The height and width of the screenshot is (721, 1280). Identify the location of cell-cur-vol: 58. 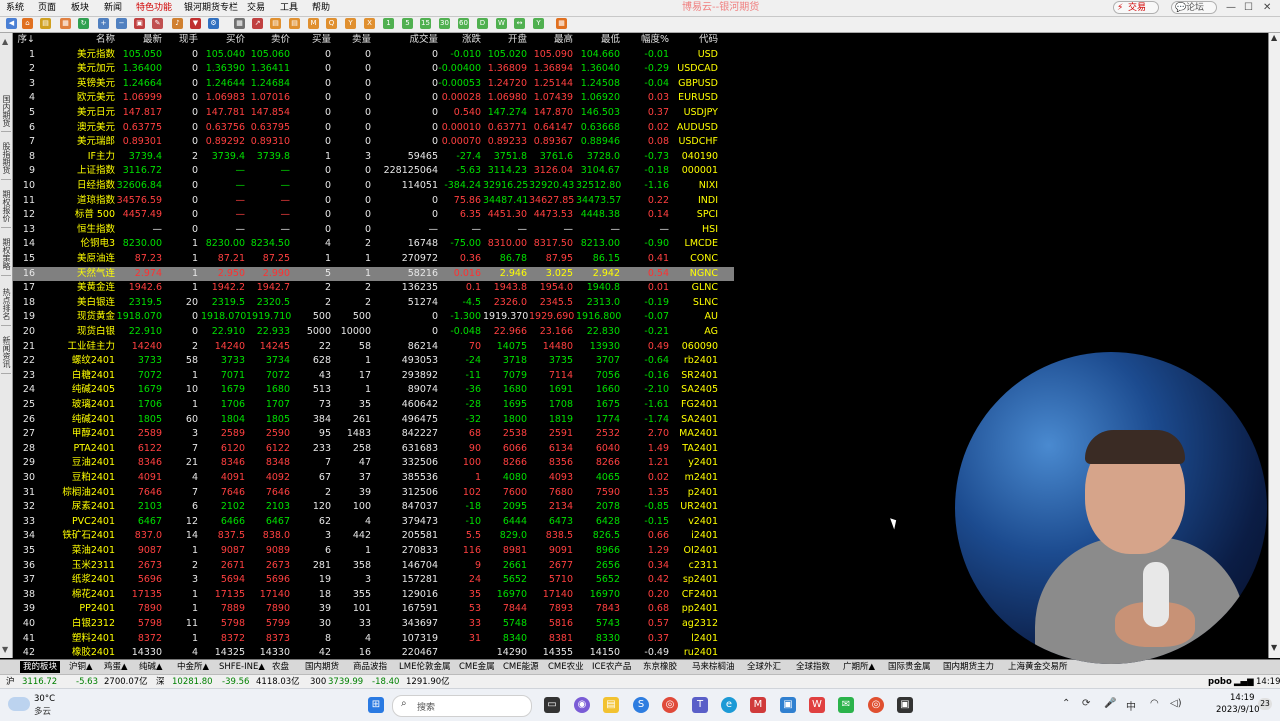
(183, 361).